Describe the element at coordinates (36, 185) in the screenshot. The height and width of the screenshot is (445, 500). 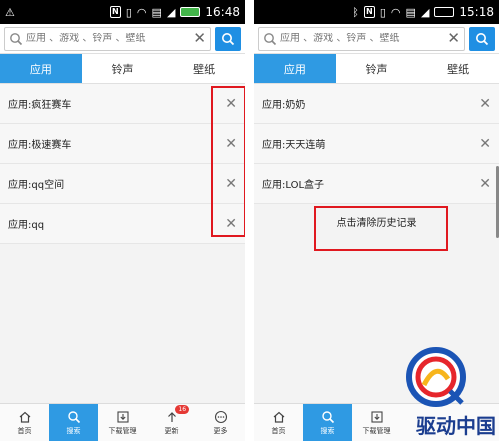
I see `history-item-label: 应用:qq空间` at that location.